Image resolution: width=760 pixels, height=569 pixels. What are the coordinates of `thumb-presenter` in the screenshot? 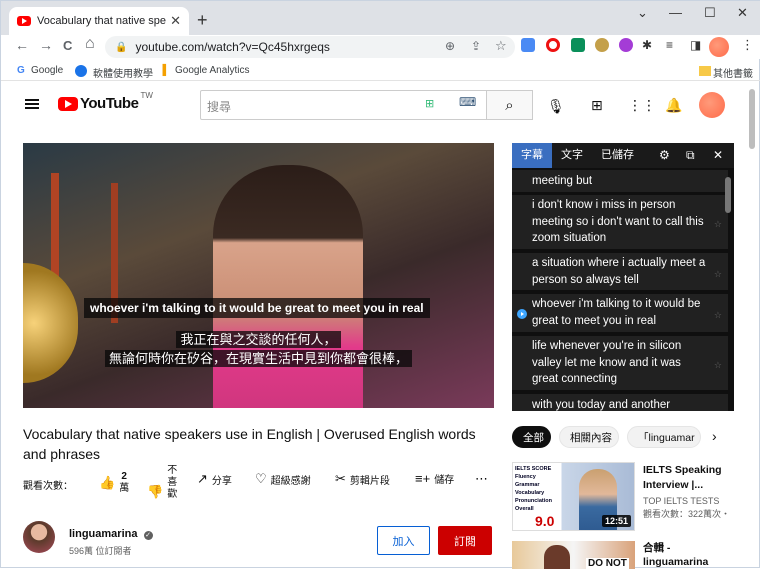 It's located at (557, 557).